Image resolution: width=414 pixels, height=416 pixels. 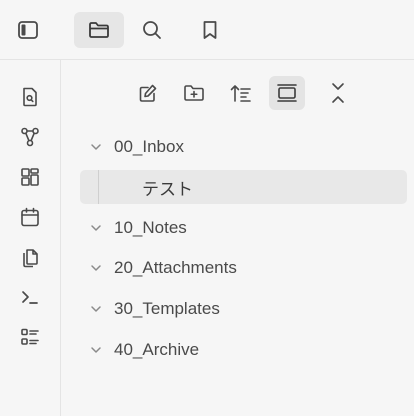 I want to click on folder-item: 10_Notes, so click(x=133, y=228).